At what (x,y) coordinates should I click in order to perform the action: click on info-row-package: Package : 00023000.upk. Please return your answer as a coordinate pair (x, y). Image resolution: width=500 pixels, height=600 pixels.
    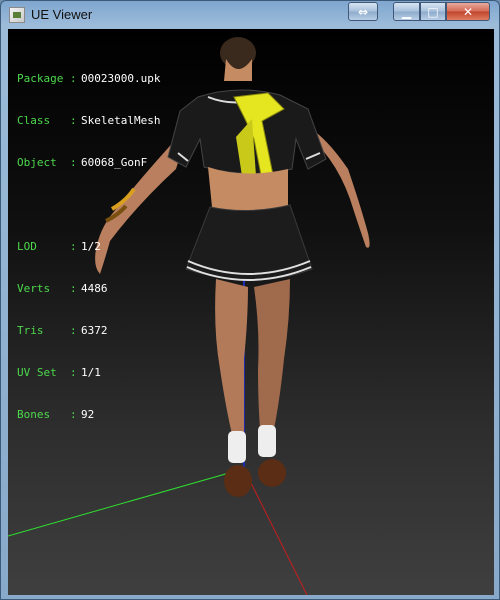
    Looking at the image, I should click on (88, 79).